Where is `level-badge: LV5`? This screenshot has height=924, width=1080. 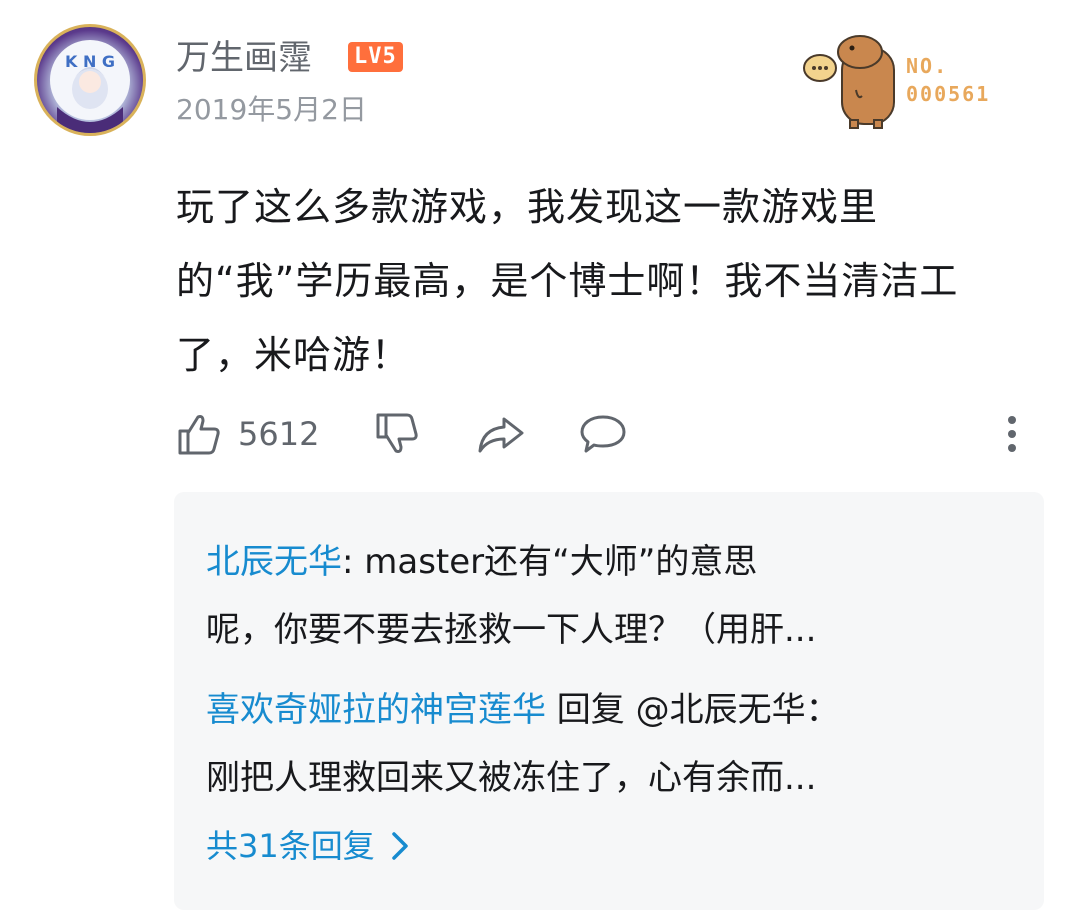 level-badge: LV5 is located at coordinates (375, 57).